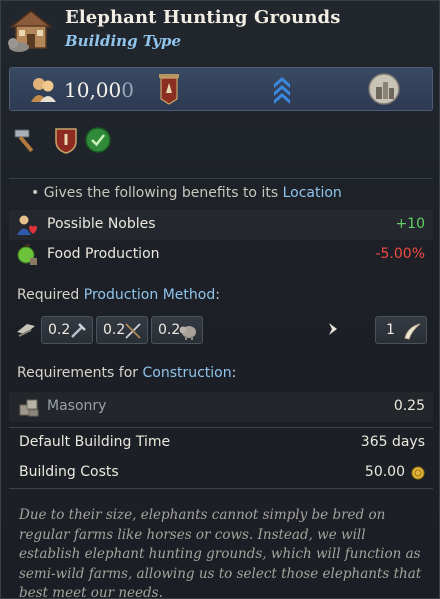 The width and height of the screenshot is (440, 599). What do you see at coordinates (203, 17) in the screenshot?
I see `page-title: Elephant Hunting Grounds` at bounding box center [203, 17].